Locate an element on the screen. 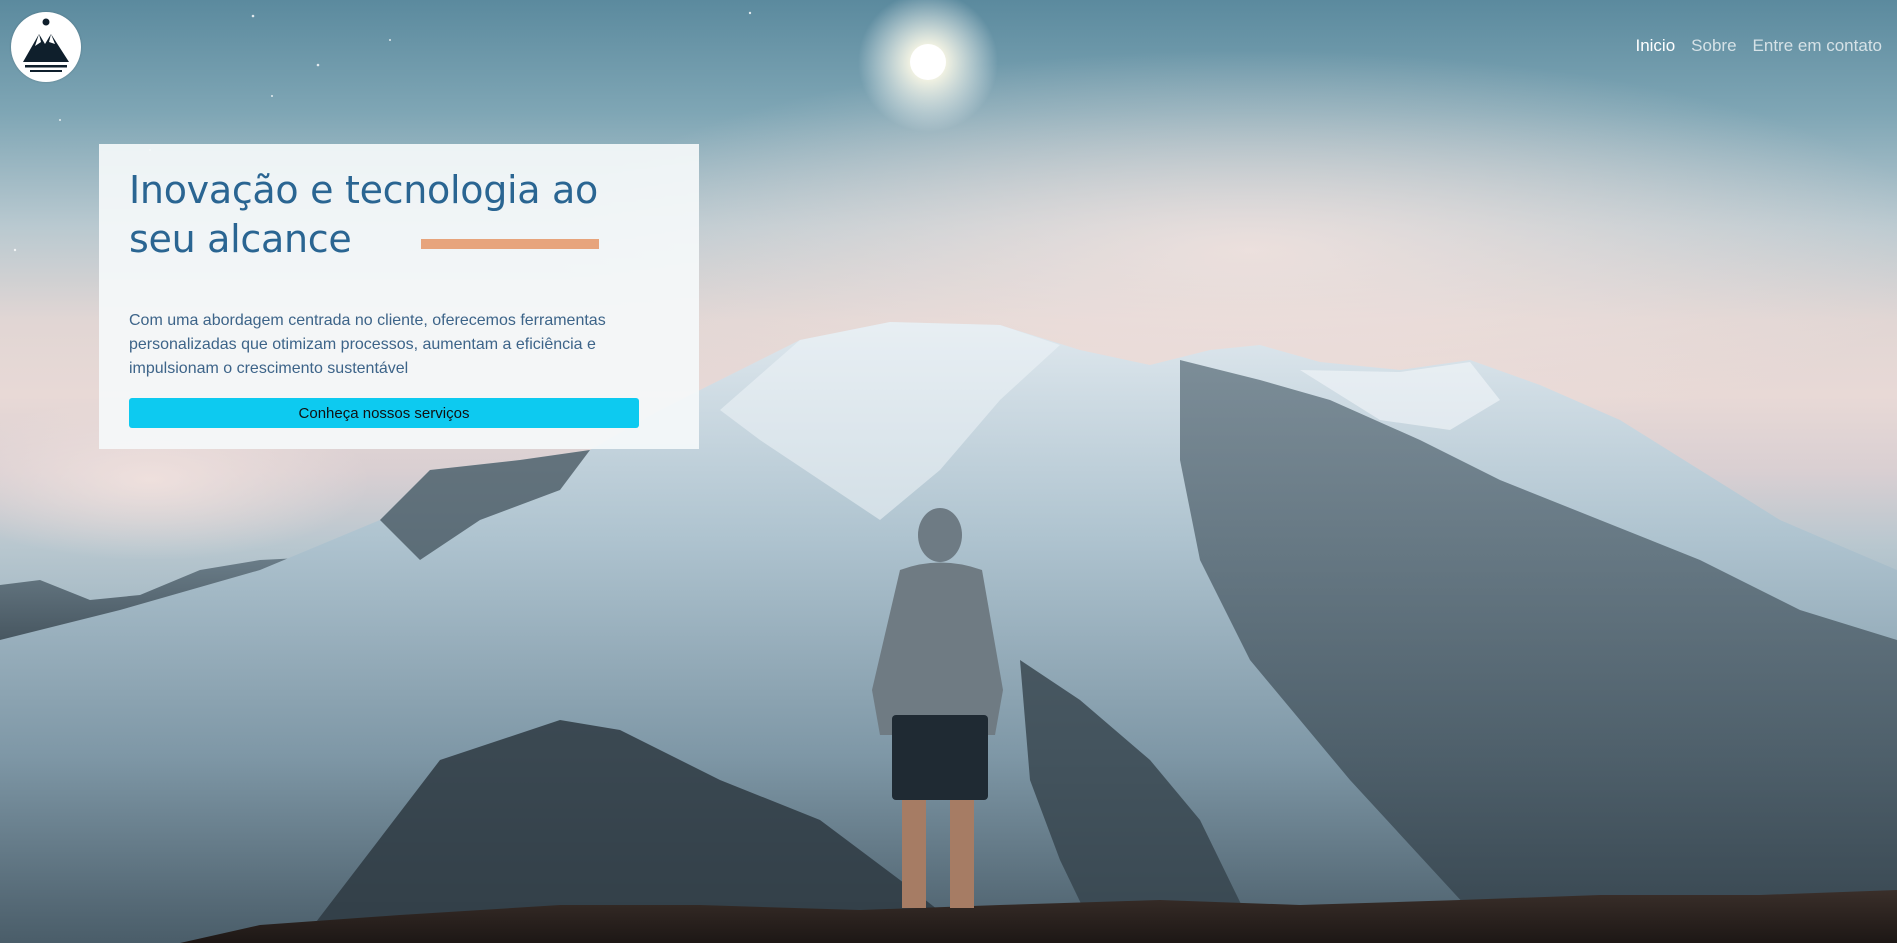 This screenshot has height=943, width=1897. services-cta-button: Conheça nossos serviços is located at coordinates (384, 413).